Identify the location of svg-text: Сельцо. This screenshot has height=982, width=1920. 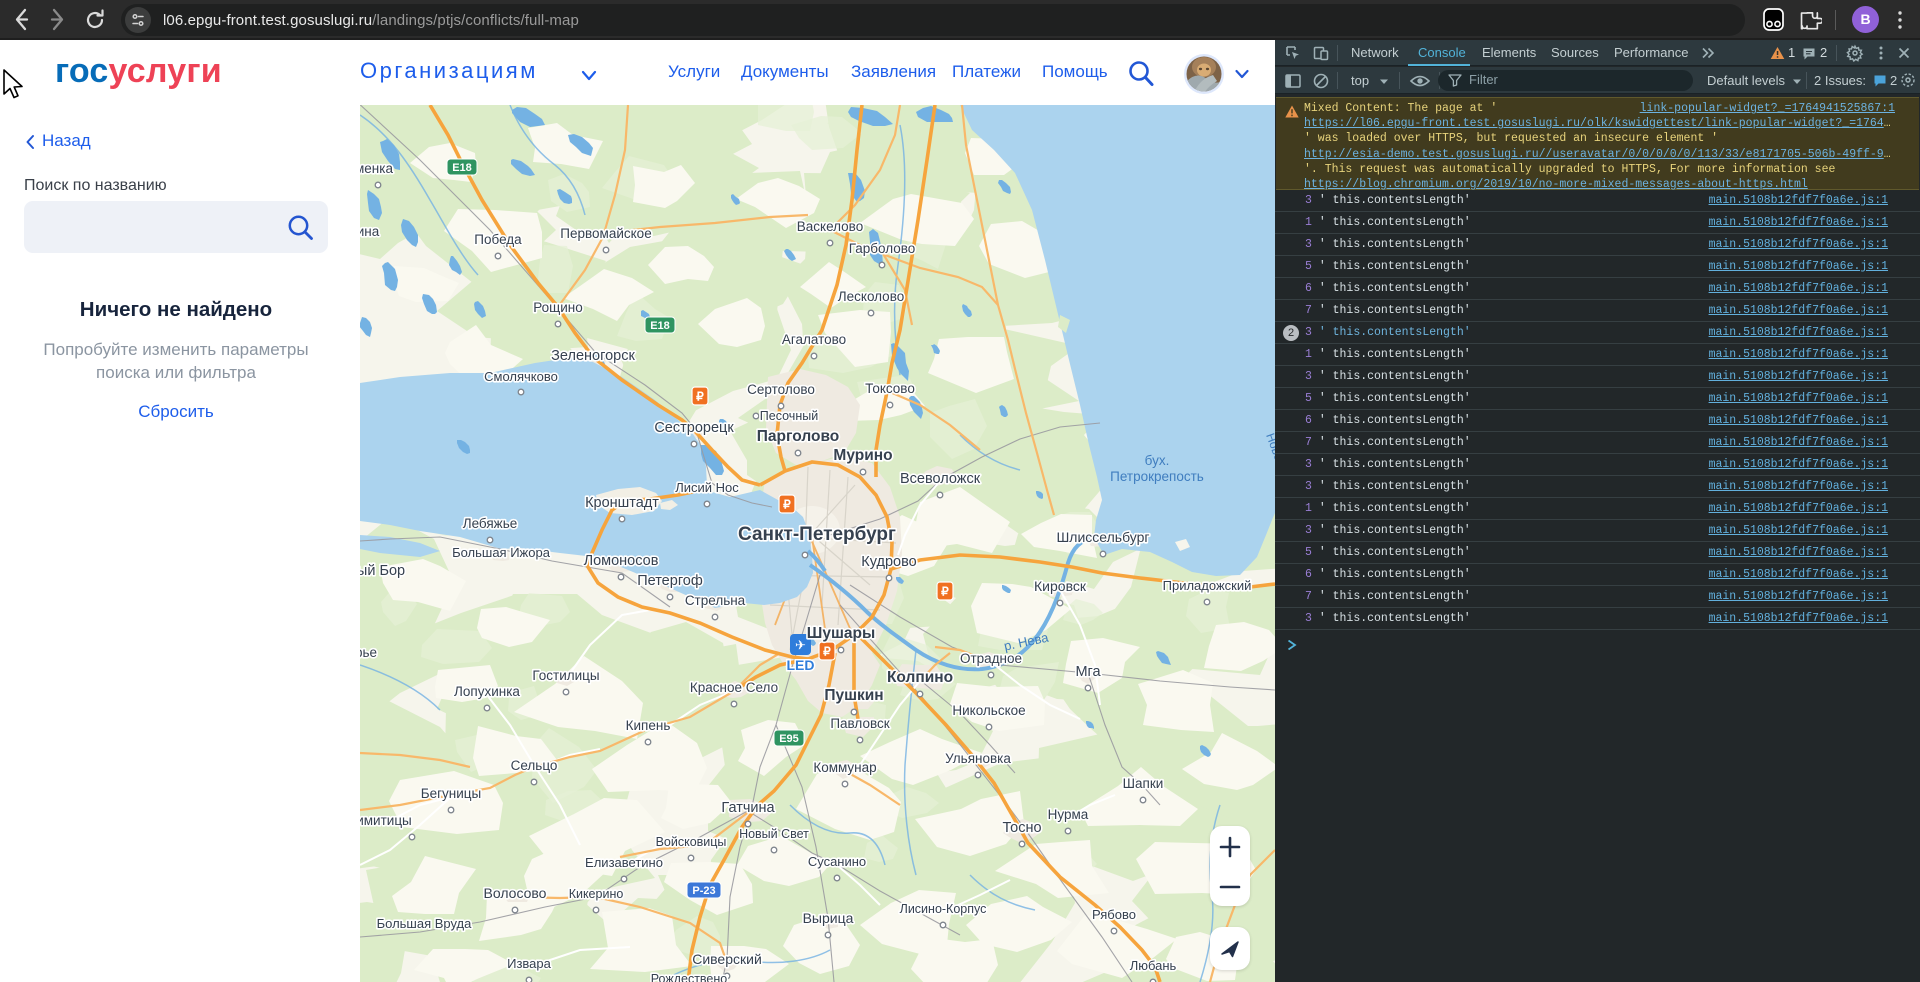
(534, 765).